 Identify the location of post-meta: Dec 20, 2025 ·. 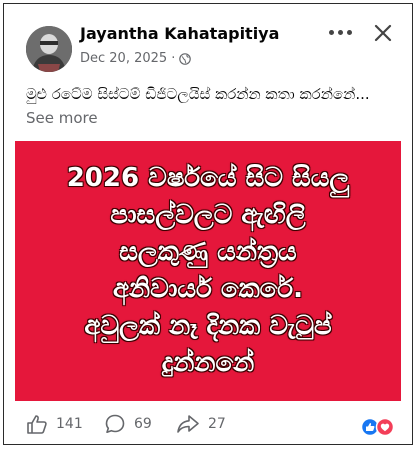
(136, 58).